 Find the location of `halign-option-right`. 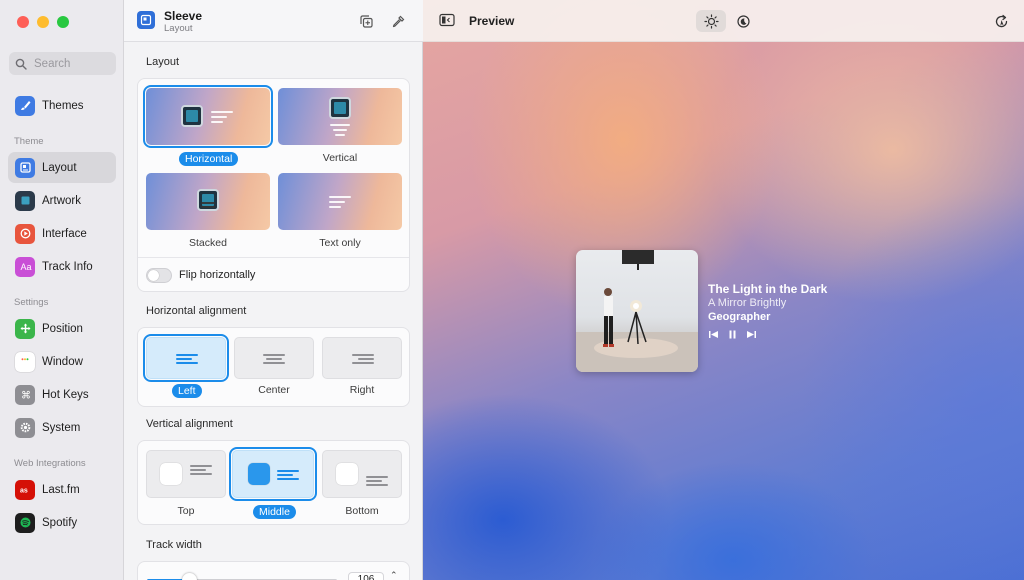

halign-option-right is located at coordinates (362, 358).